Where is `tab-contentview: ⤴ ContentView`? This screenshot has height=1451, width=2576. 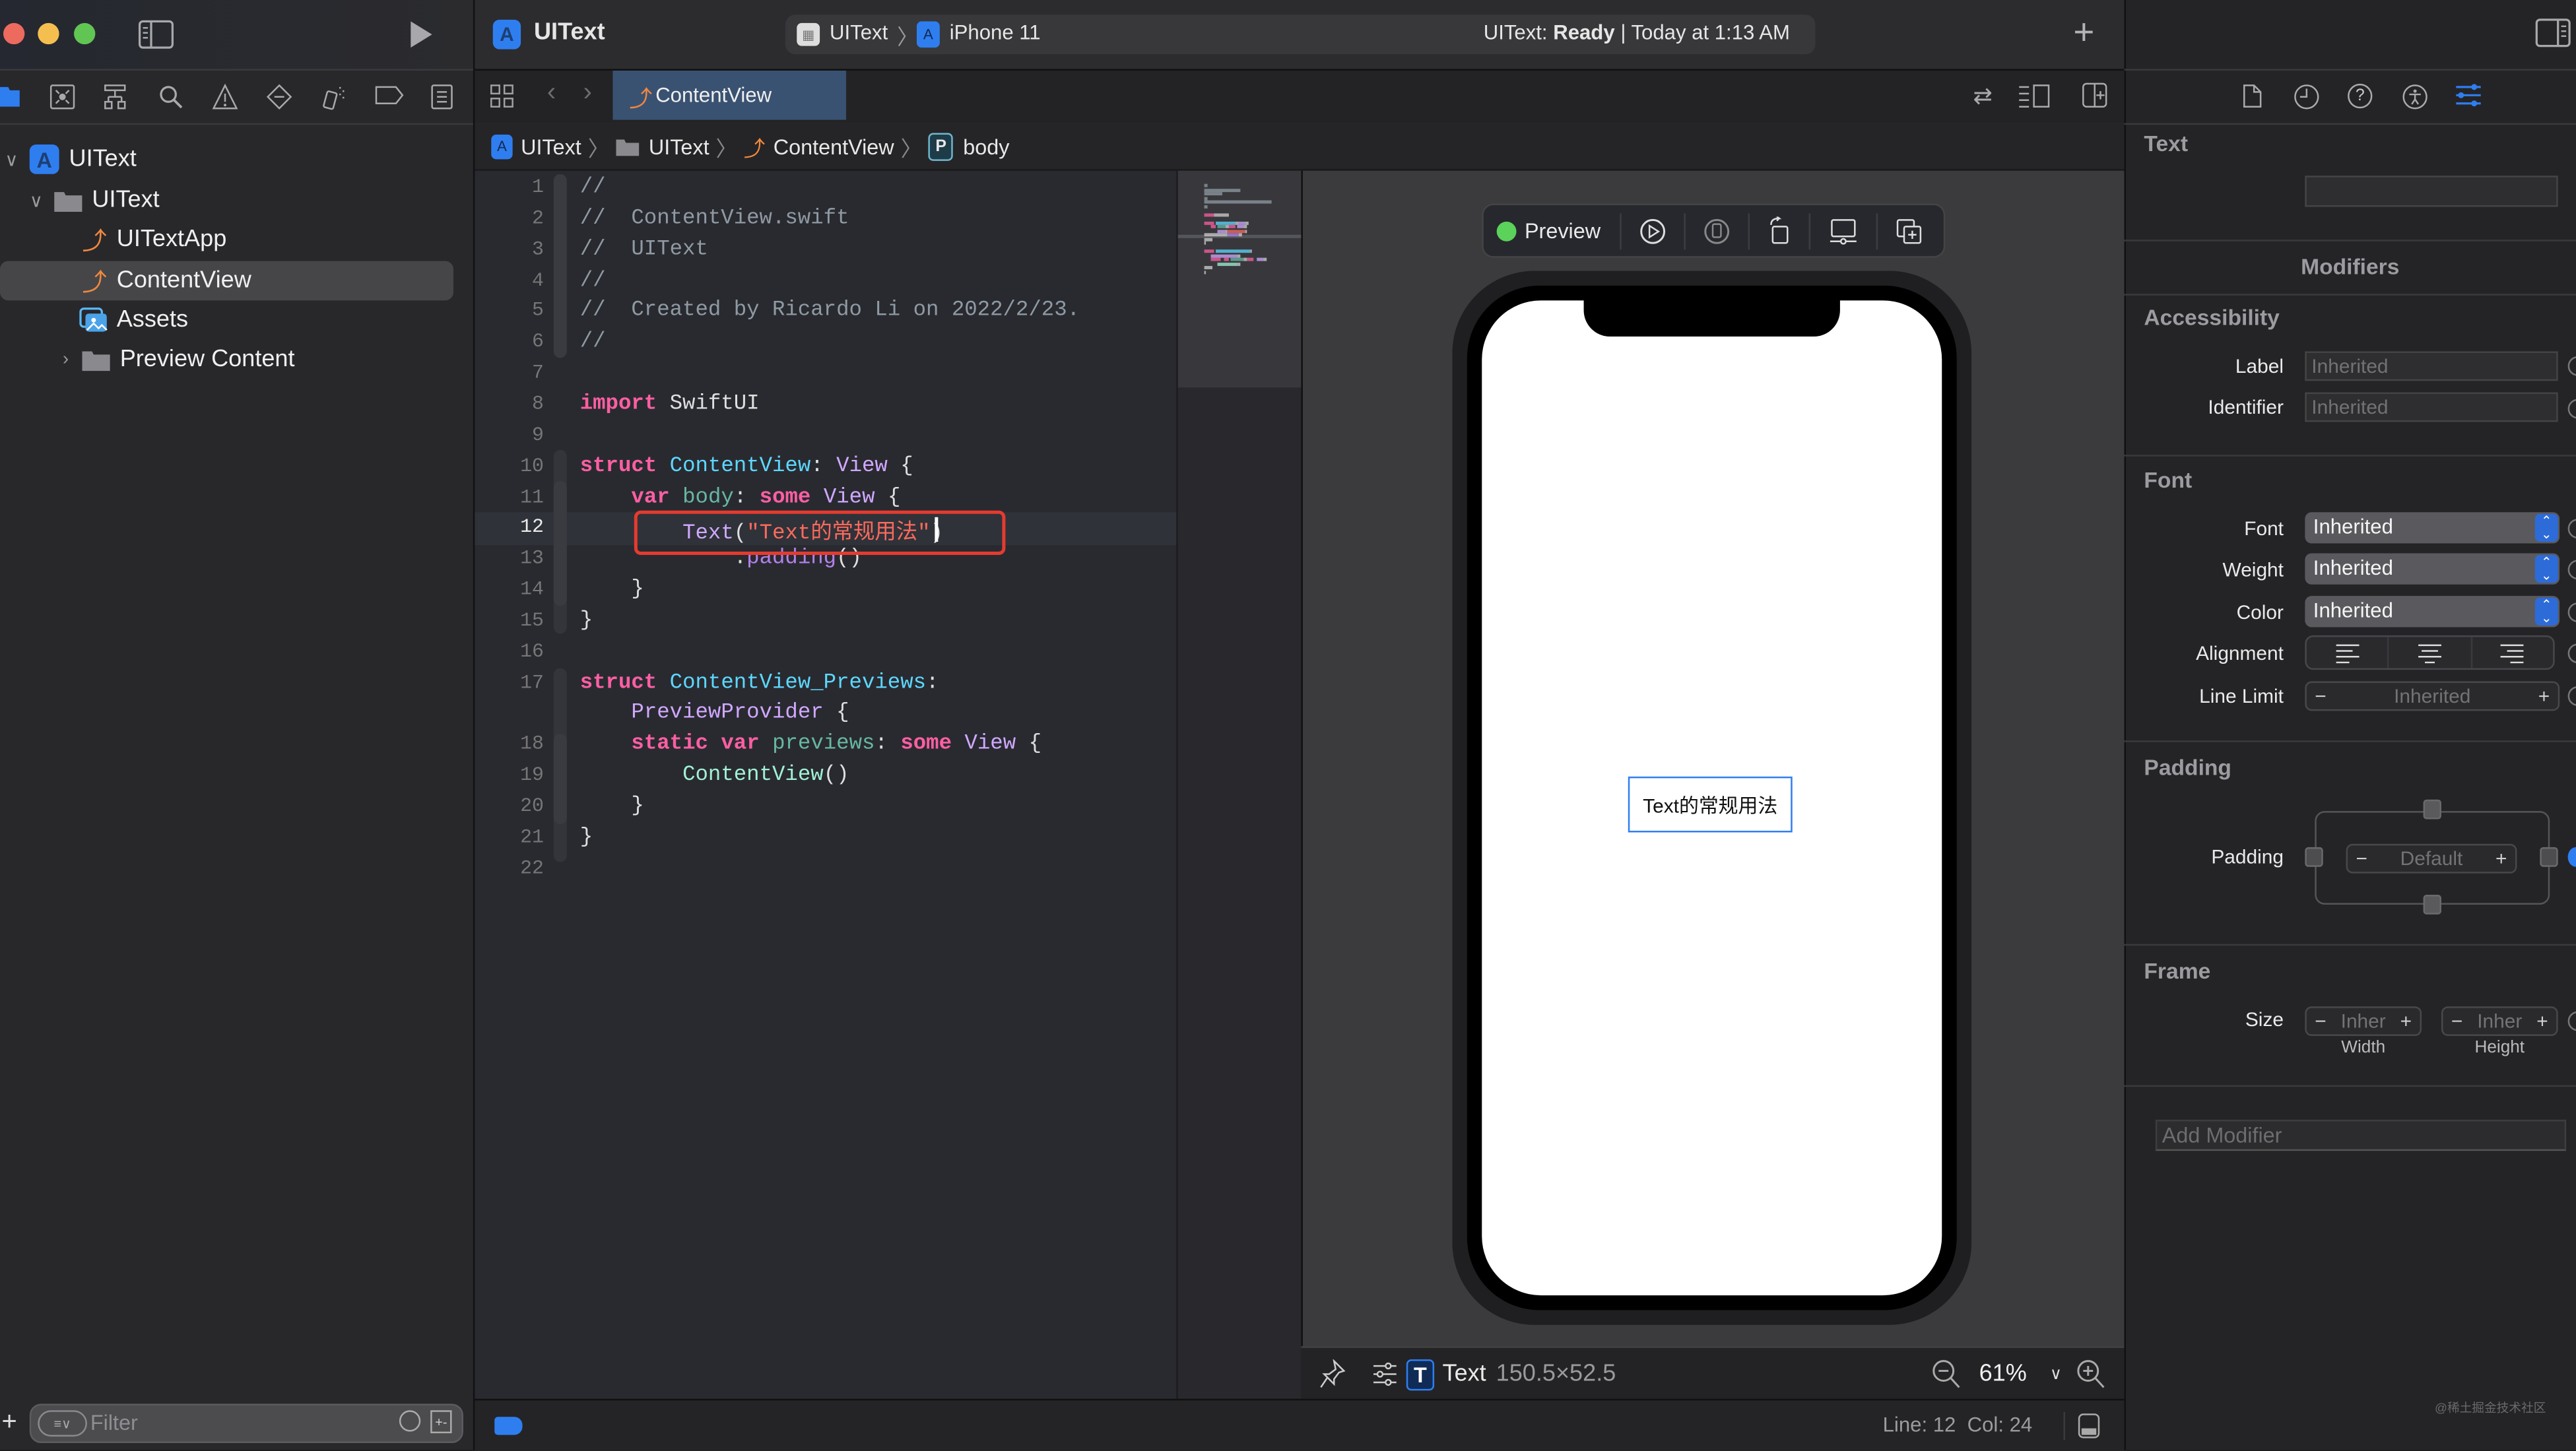 tab-contentview: ⤴ ContentView is located at coordinates (729, 95).